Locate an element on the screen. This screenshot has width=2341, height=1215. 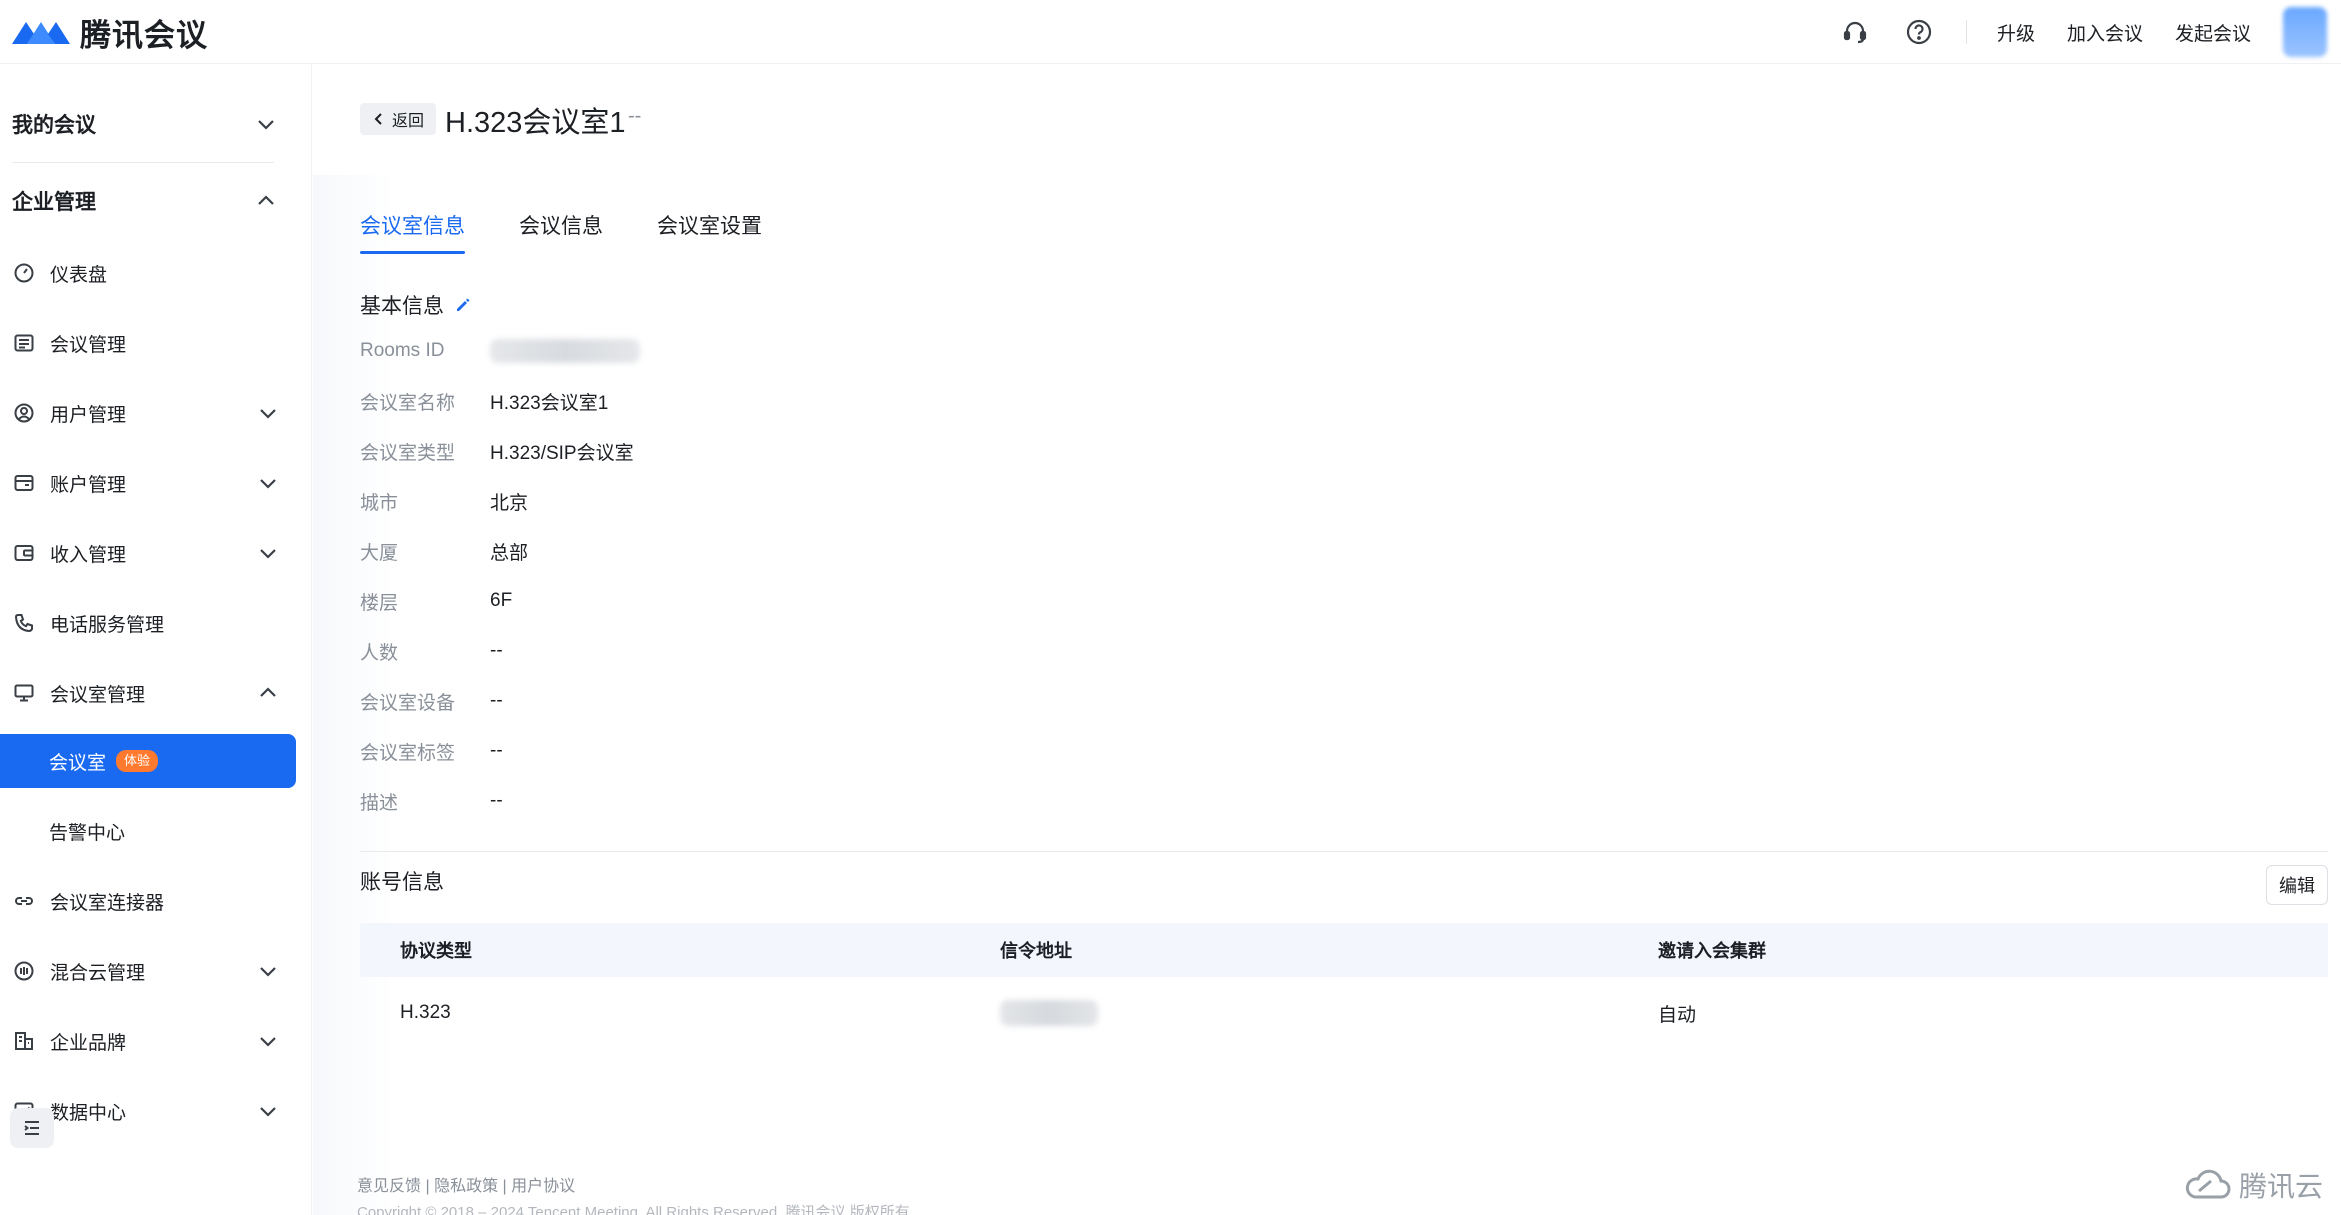
footer-links: 意见反馈 | 隐私政策 | 用户协议 is located at coordinates (466, 1184).